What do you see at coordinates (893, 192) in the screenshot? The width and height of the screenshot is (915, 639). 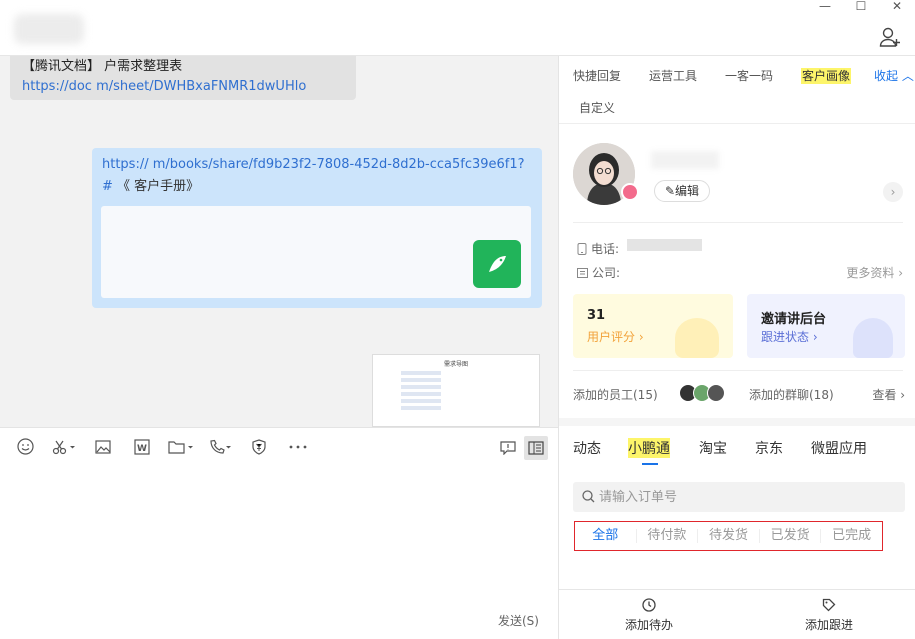 I see `chevron-right-icon: ›` at bounding box center [893, 192].